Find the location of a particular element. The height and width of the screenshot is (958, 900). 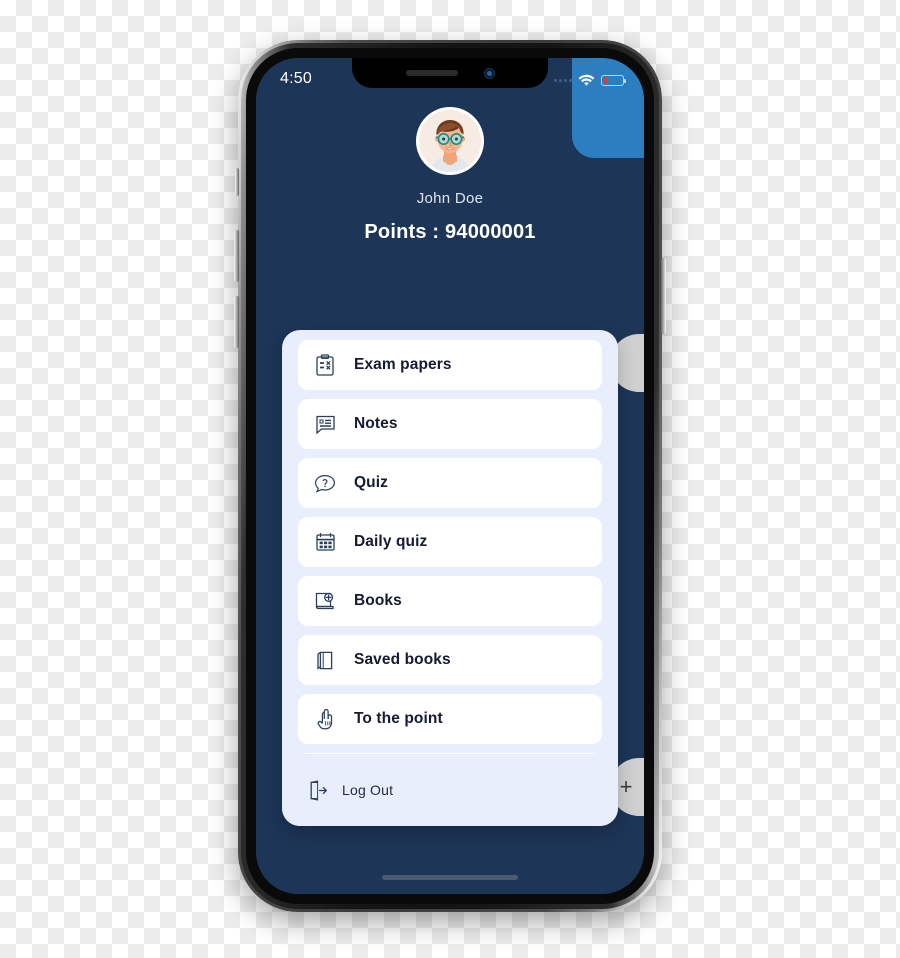

question-bubble-icon is located at coordinates (325, 483).